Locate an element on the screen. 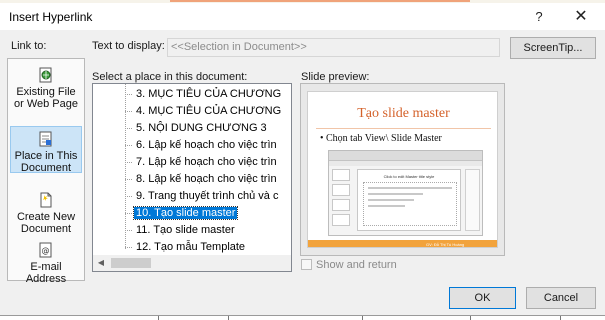 The height and width of the screenshot is (320, 605). text-to-display-label: Text to display: is located at coordinates (128, 46).